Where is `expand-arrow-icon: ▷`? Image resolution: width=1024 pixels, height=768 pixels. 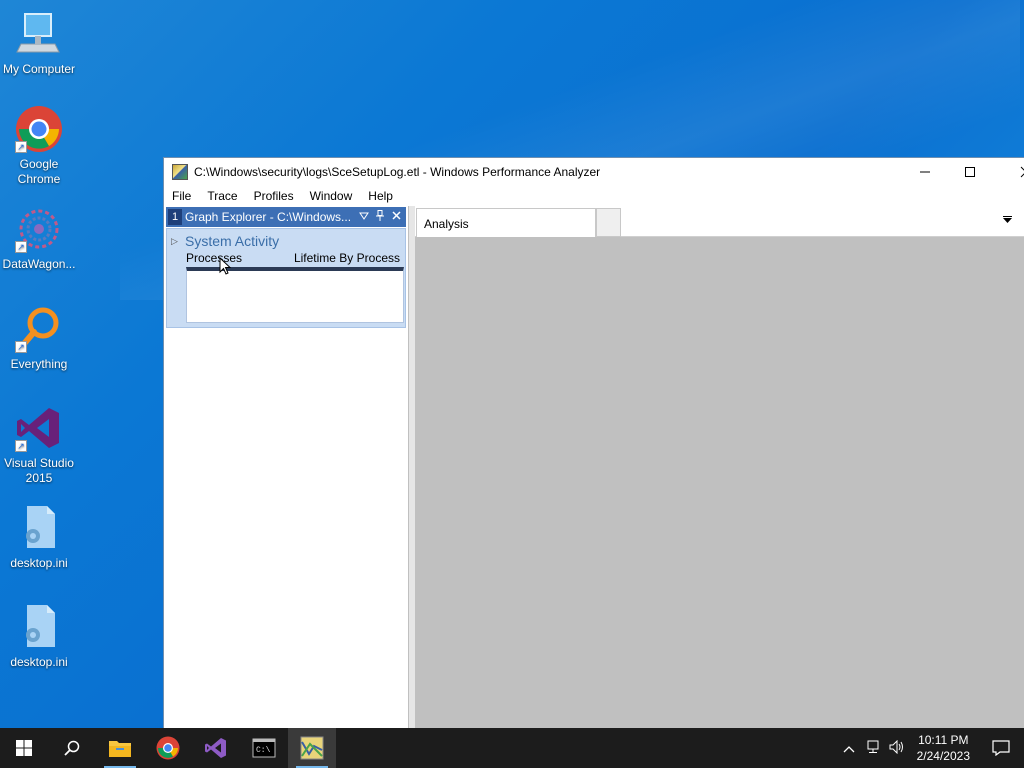
expand-arrow-icon: ▷ is located at coordinates (178, 241).